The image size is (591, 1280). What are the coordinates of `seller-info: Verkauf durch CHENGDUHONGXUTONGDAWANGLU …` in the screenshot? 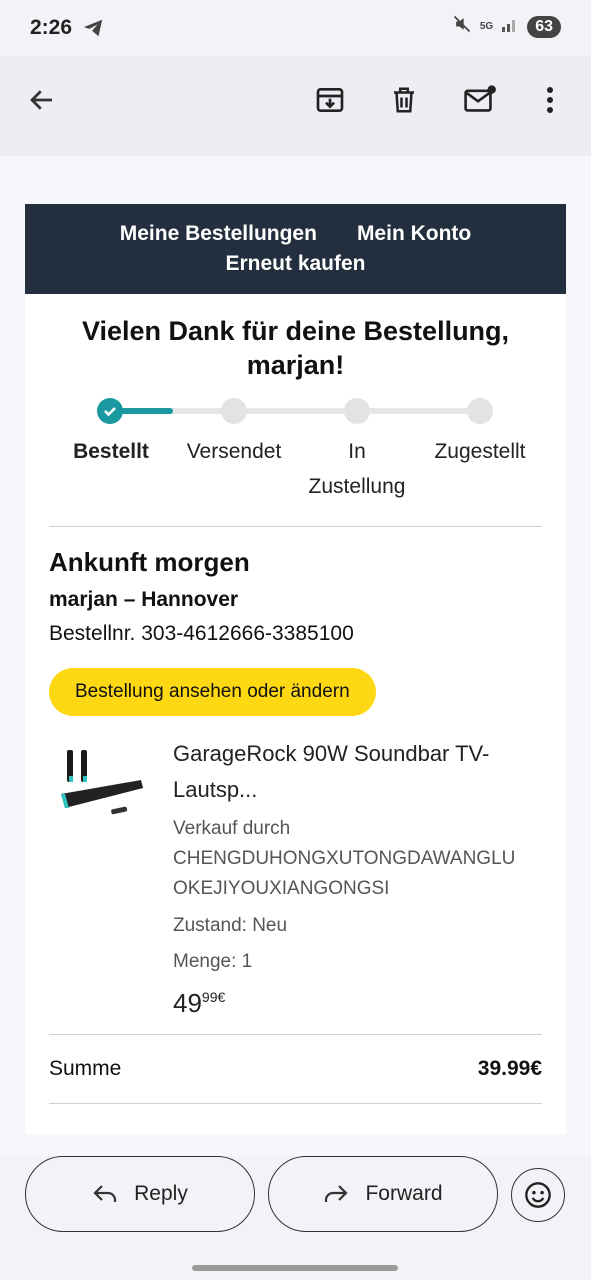 It's located at (359, 859).